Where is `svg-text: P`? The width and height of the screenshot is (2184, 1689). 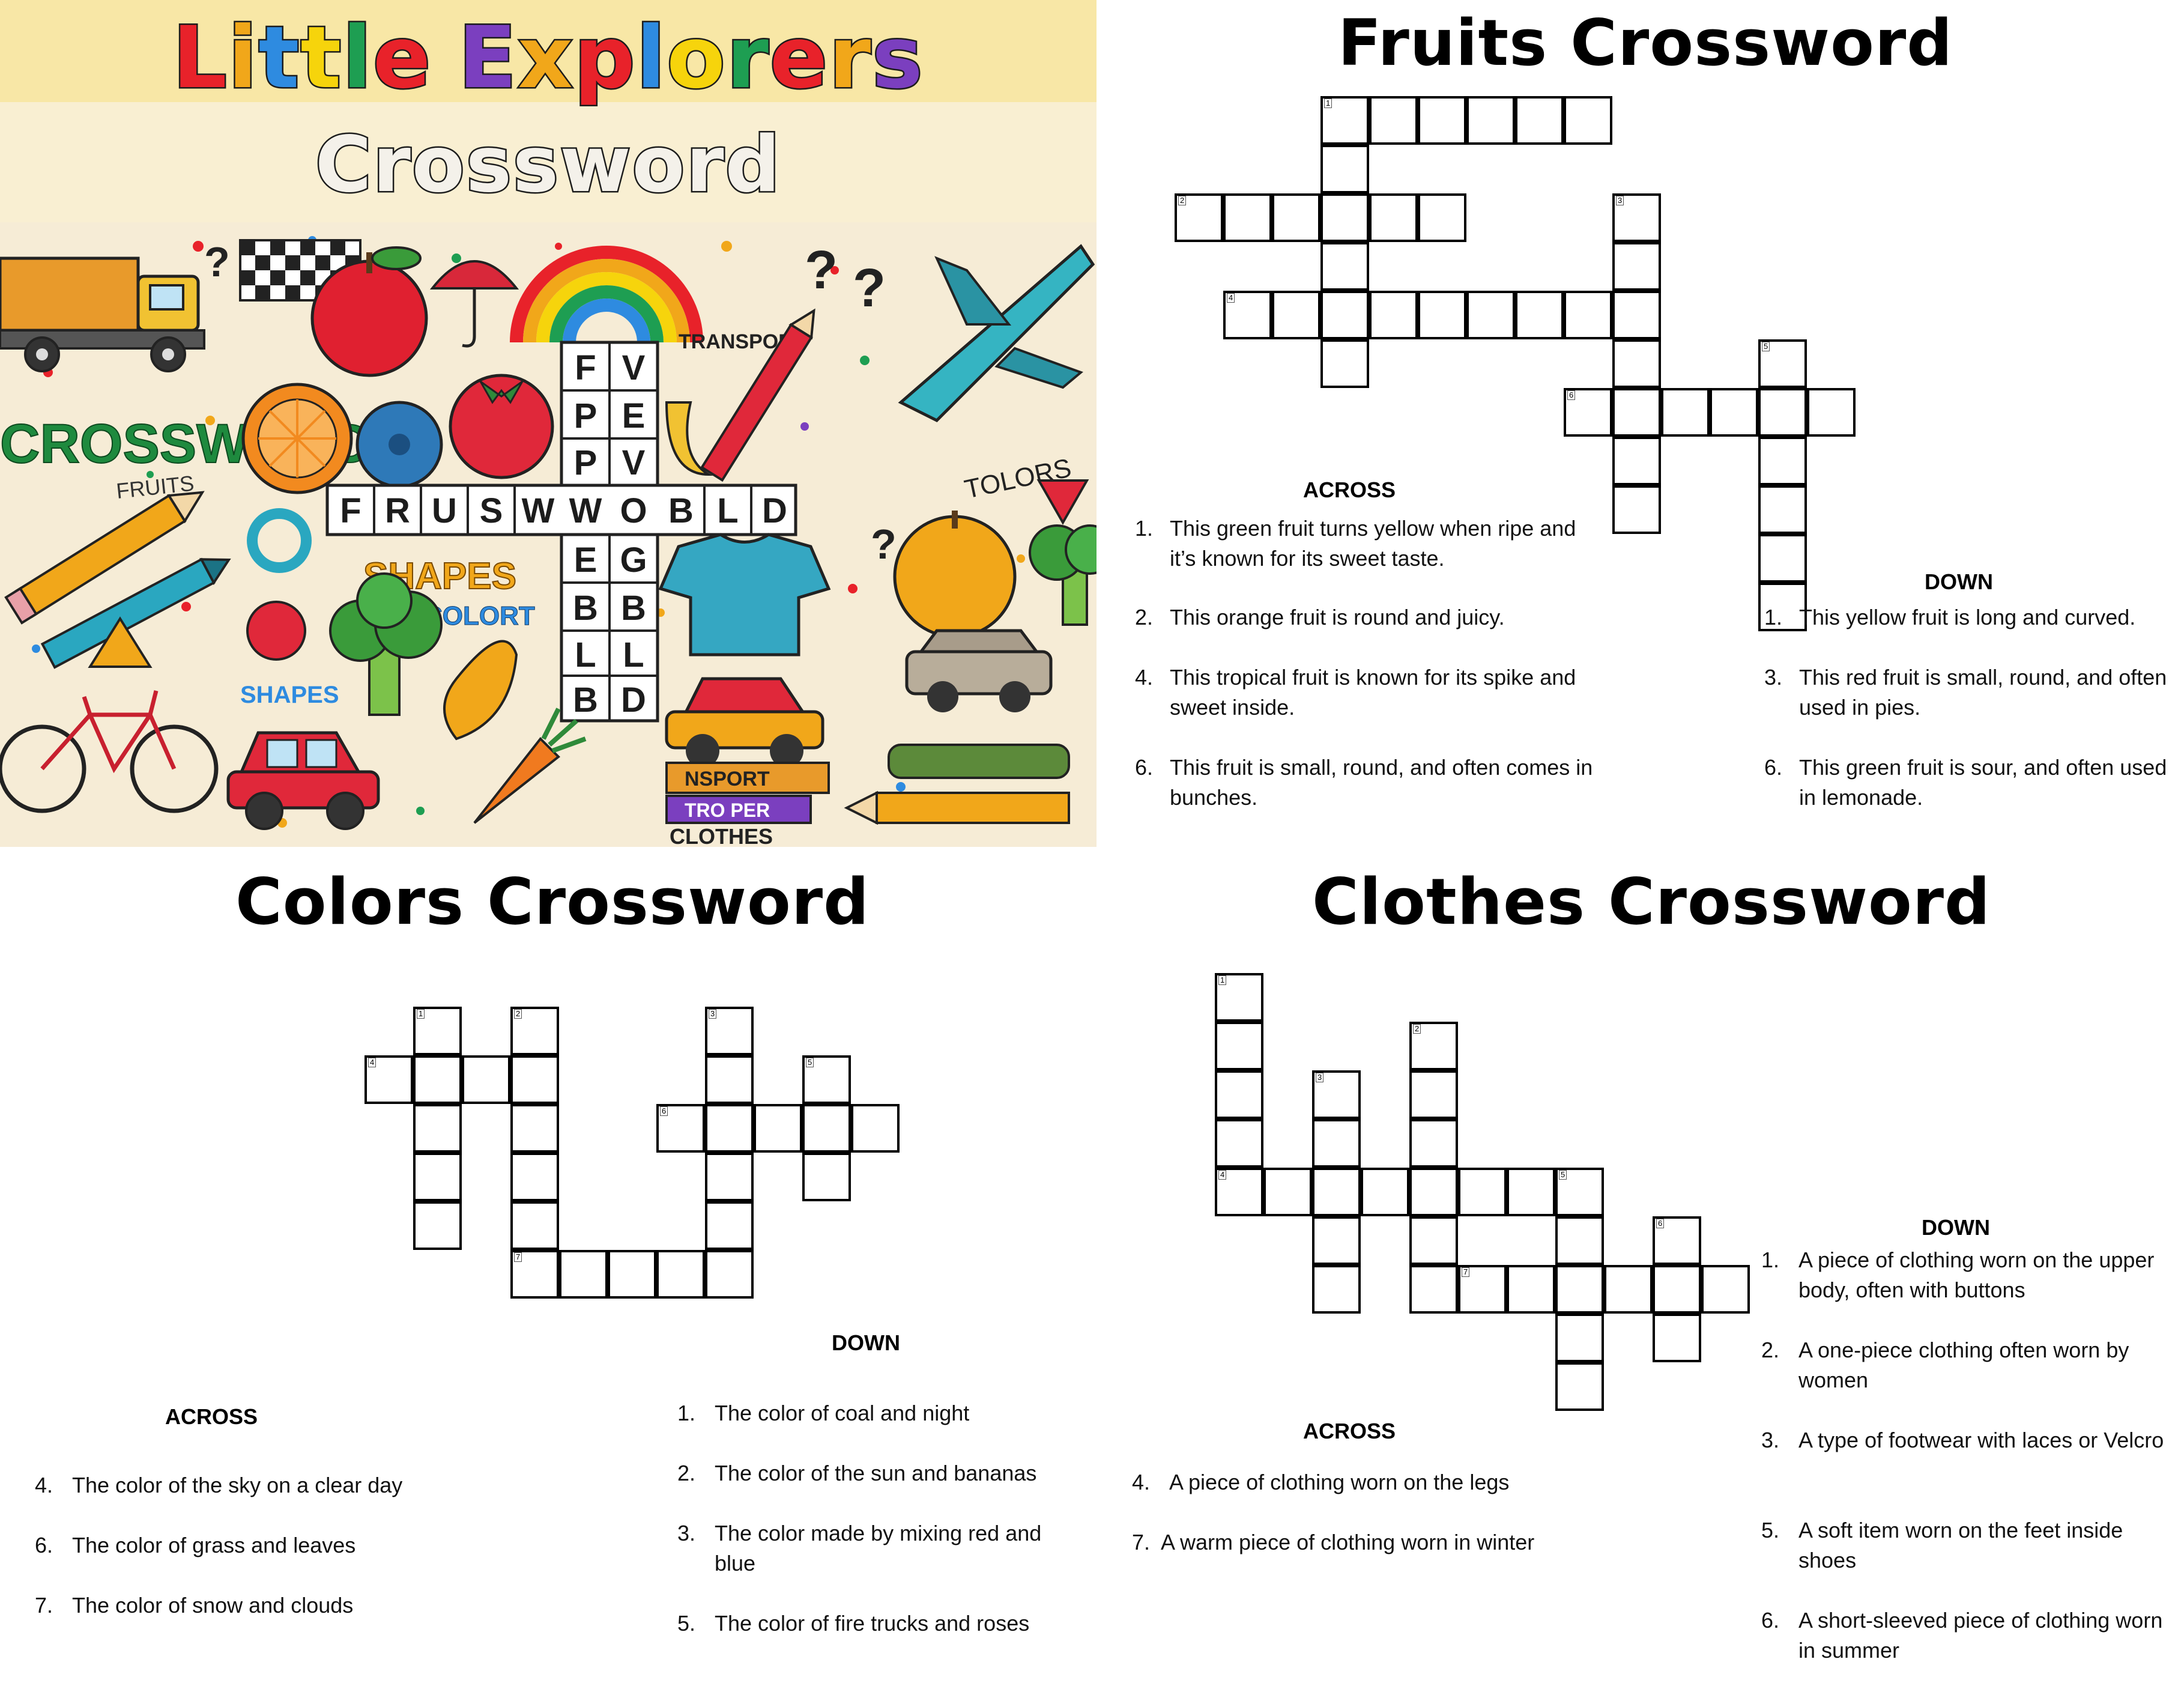 svg-text: P is located at coordinates (585, 416).